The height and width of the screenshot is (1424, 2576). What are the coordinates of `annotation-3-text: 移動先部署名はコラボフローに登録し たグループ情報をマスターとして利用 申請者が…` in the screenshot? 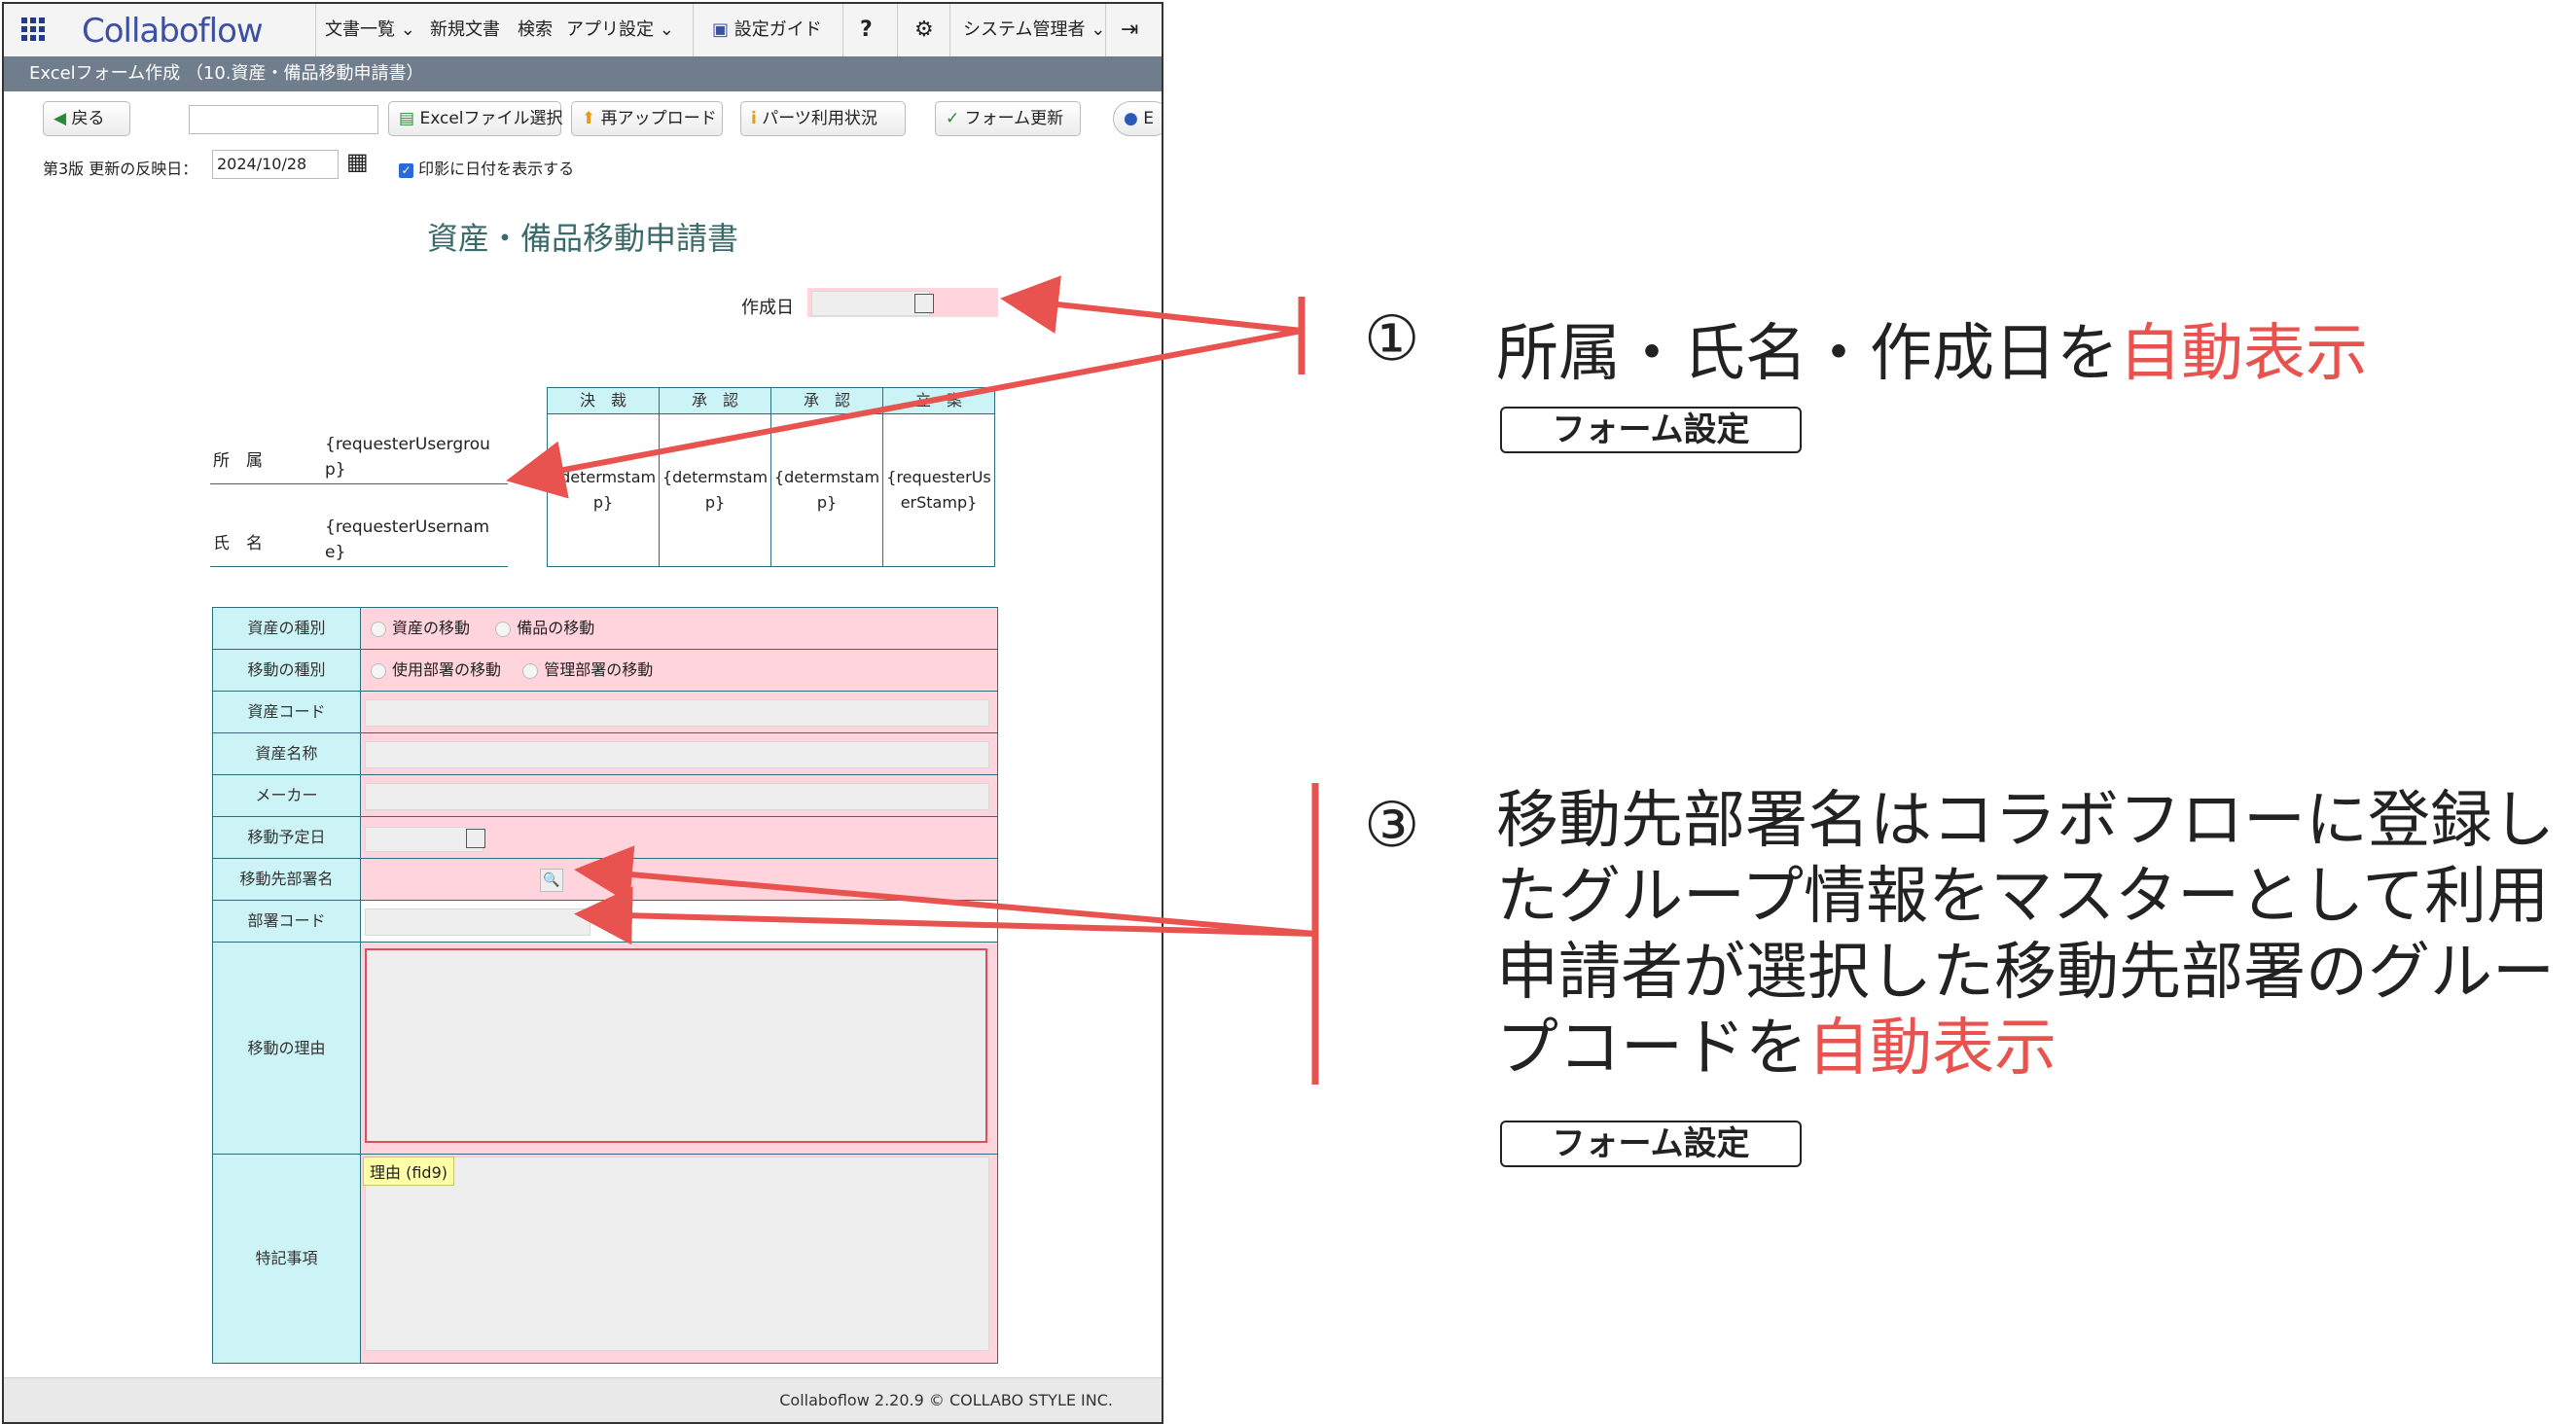 It's located at (2025, 934).